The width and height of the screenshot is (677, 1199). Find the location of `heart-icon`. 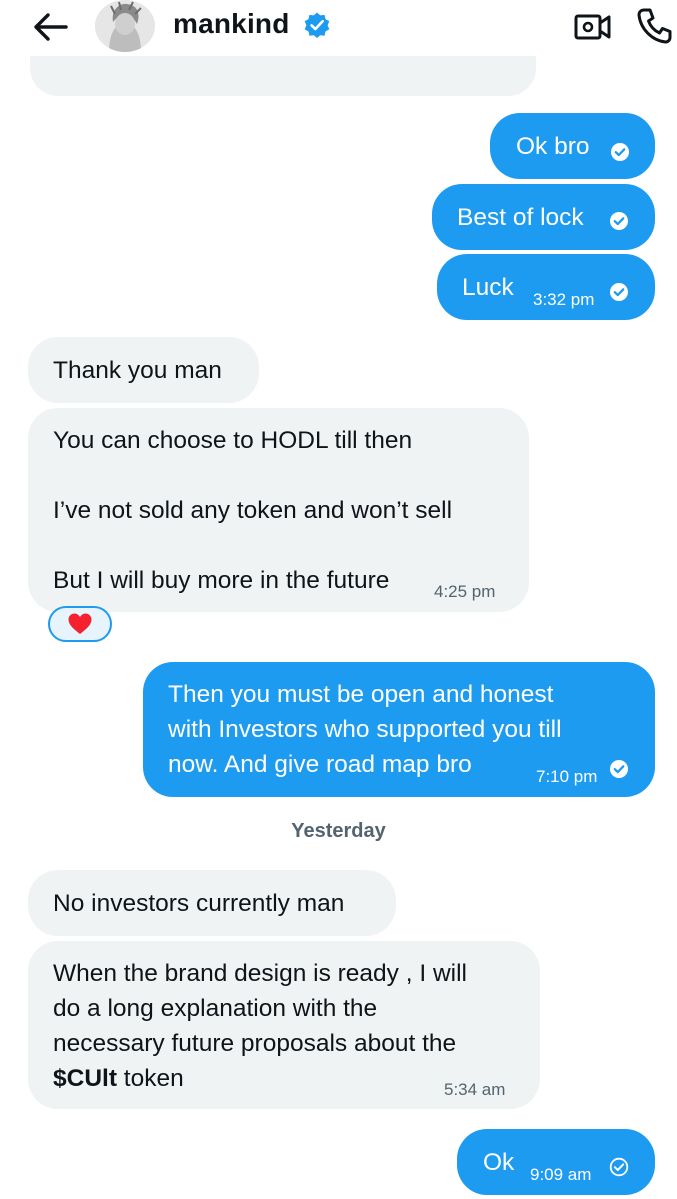

heart-icon is located at coordinates (80, 623).